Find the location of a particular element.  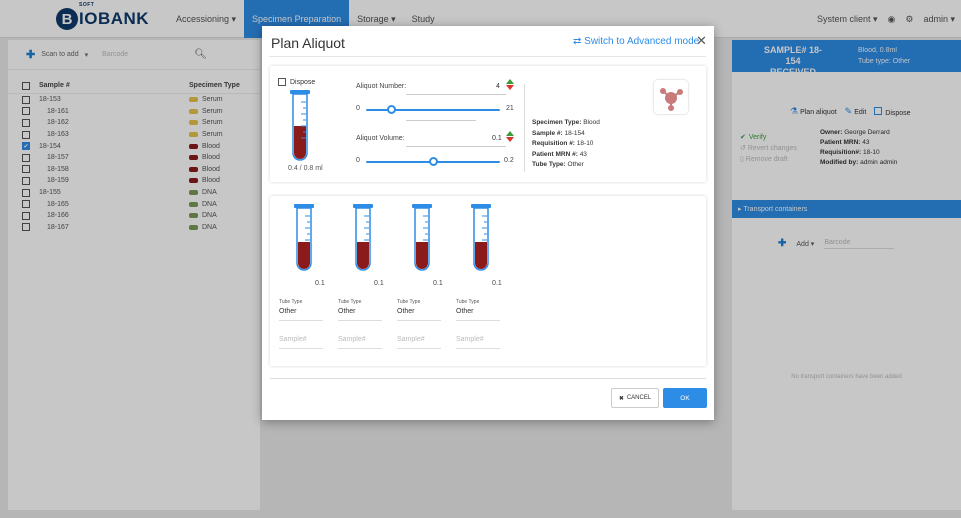

specimen-type-label: Specimen Type: is located at coordinates (557, 122).